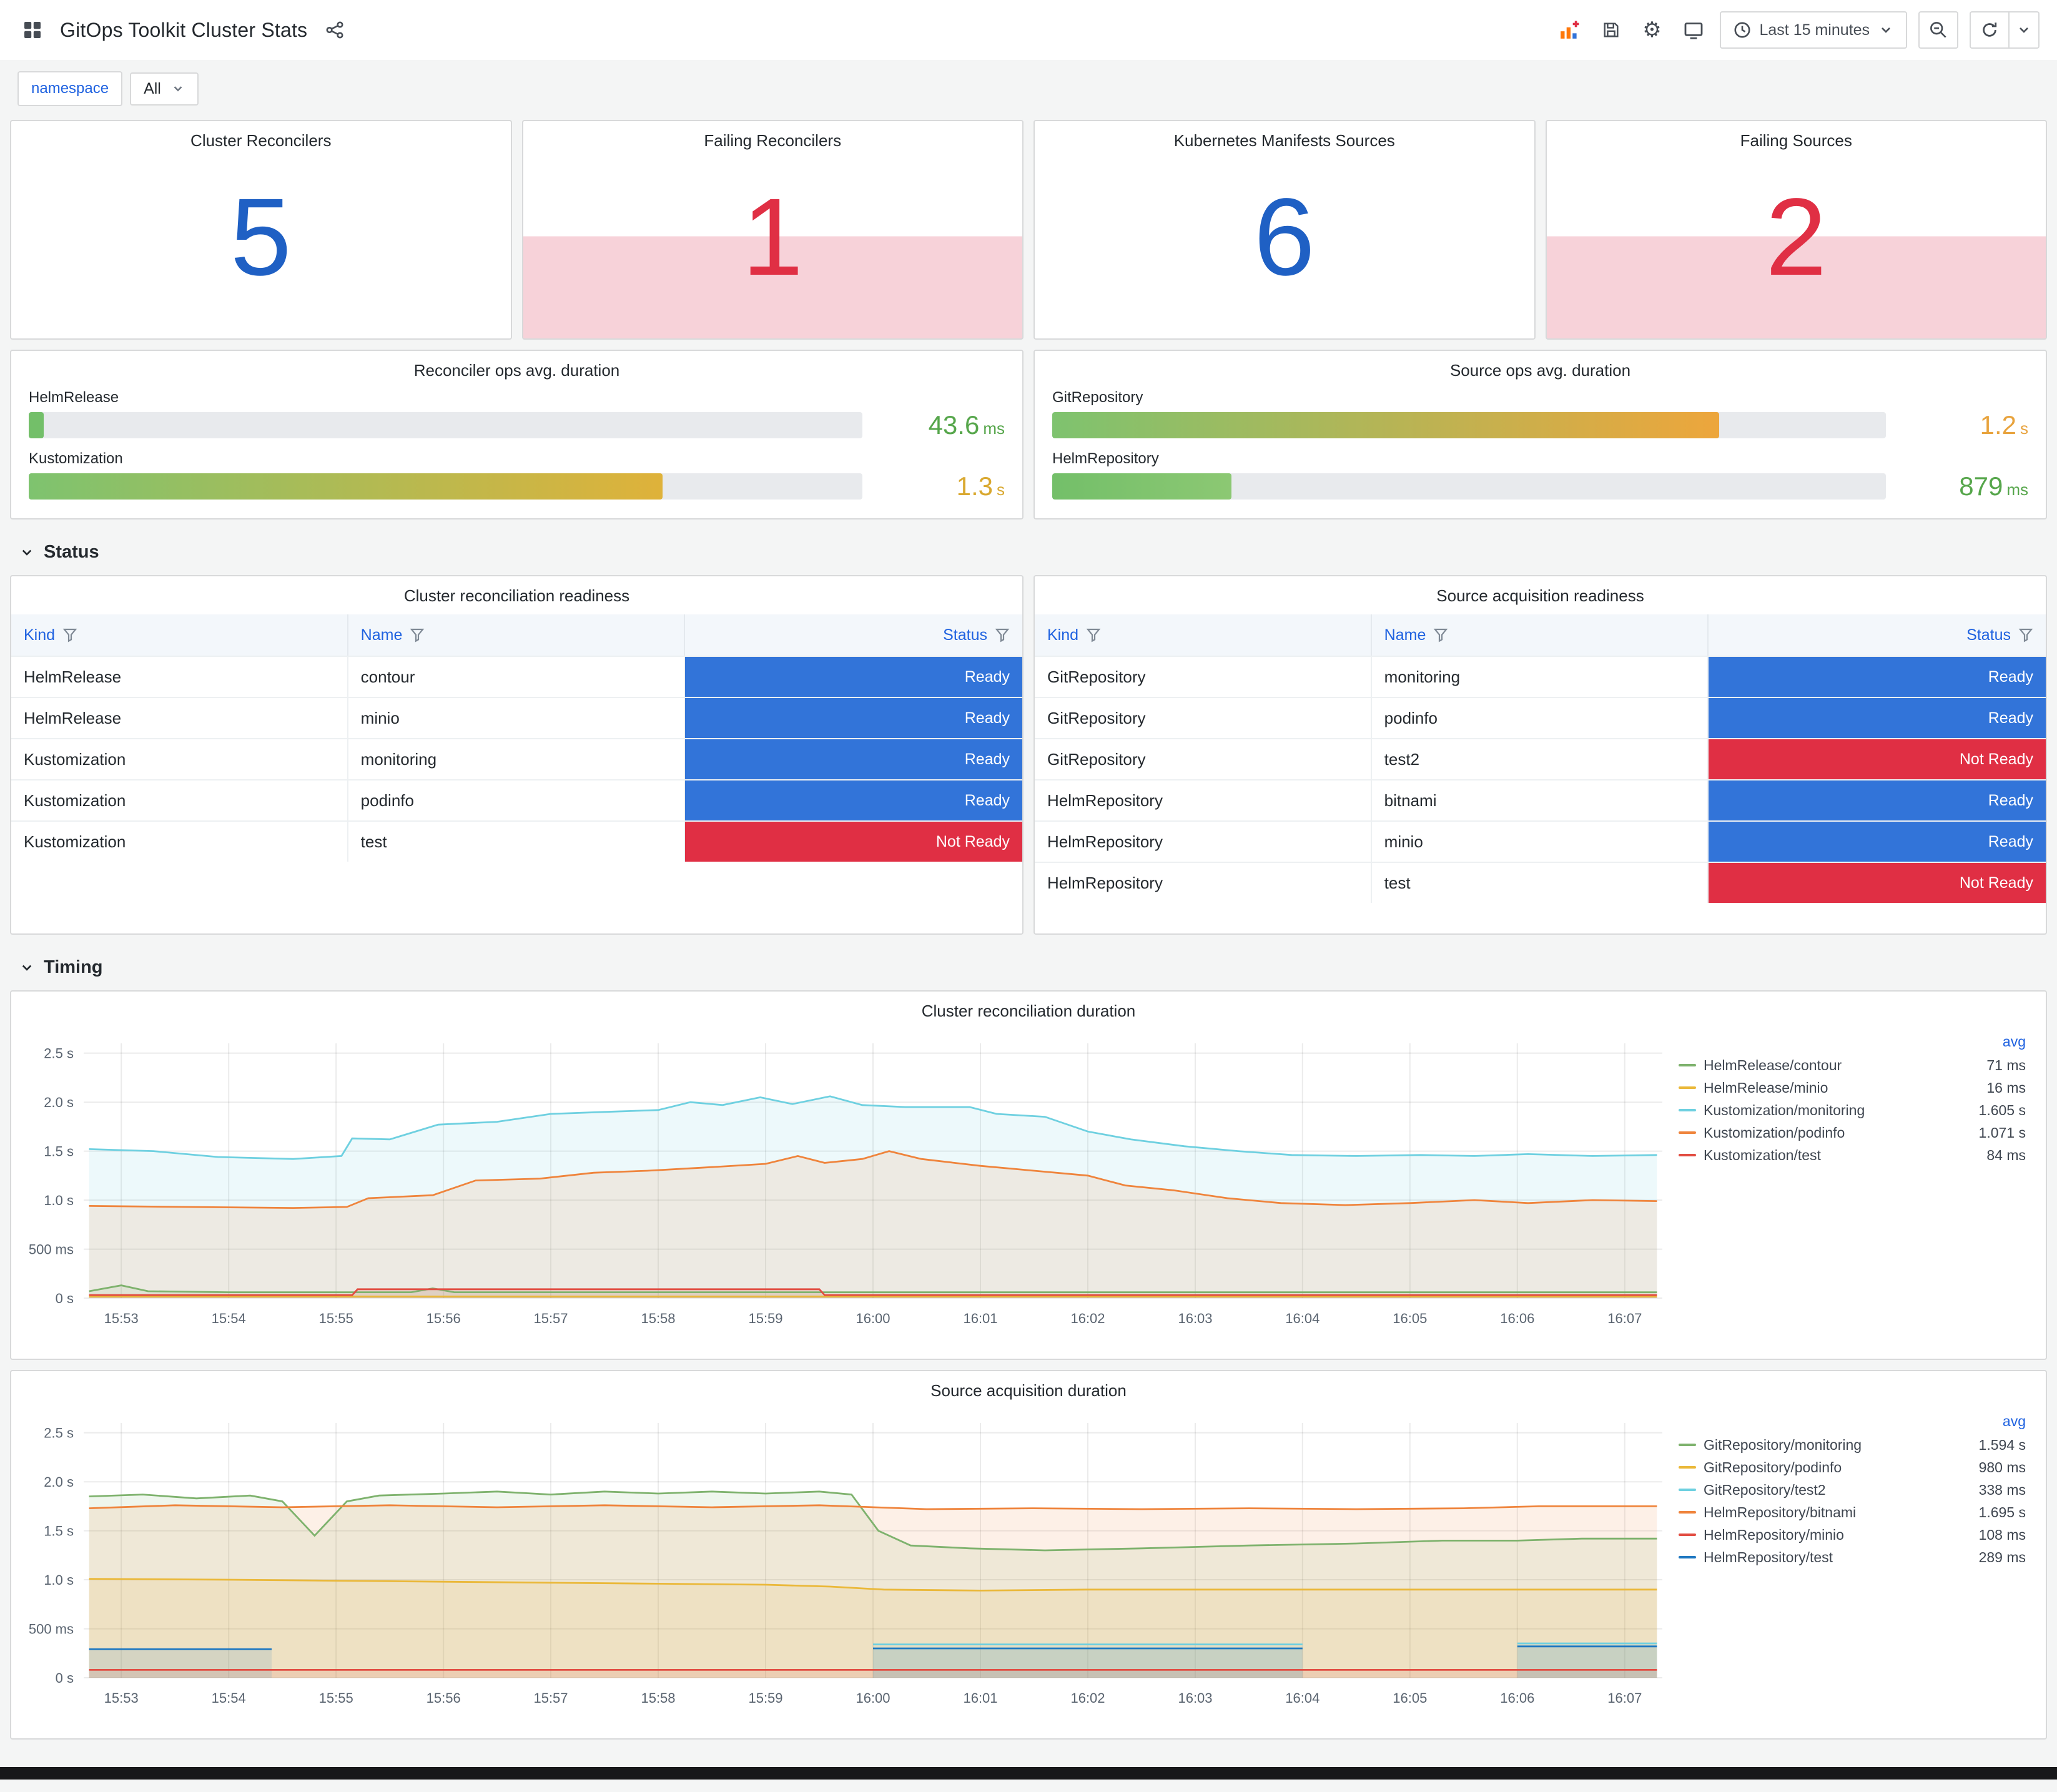 Image resolution: width=2057 pixels, height=1792 pixels. I want to click on gauge-value-number: 879, so click(1981, 486).